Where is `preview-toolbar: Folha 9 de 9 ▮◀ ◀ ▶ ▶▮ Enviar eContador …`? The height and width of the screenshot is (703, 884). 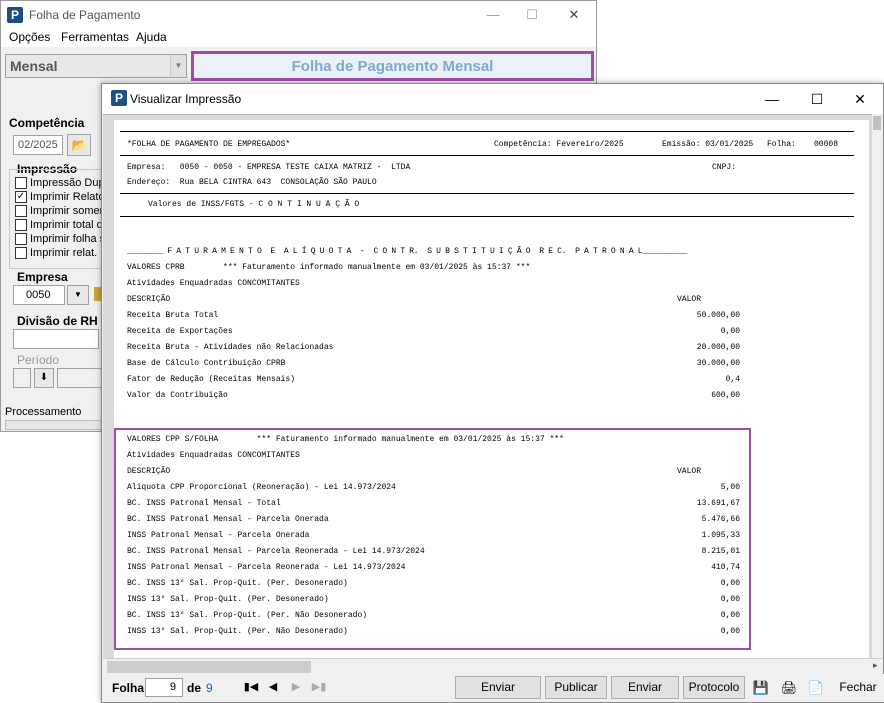 preview-toolbar: Folha 9 de 9 ▮◀ ◀ ▶ ▶▮ Enviar eContador … is located at coordinates (493, 688).